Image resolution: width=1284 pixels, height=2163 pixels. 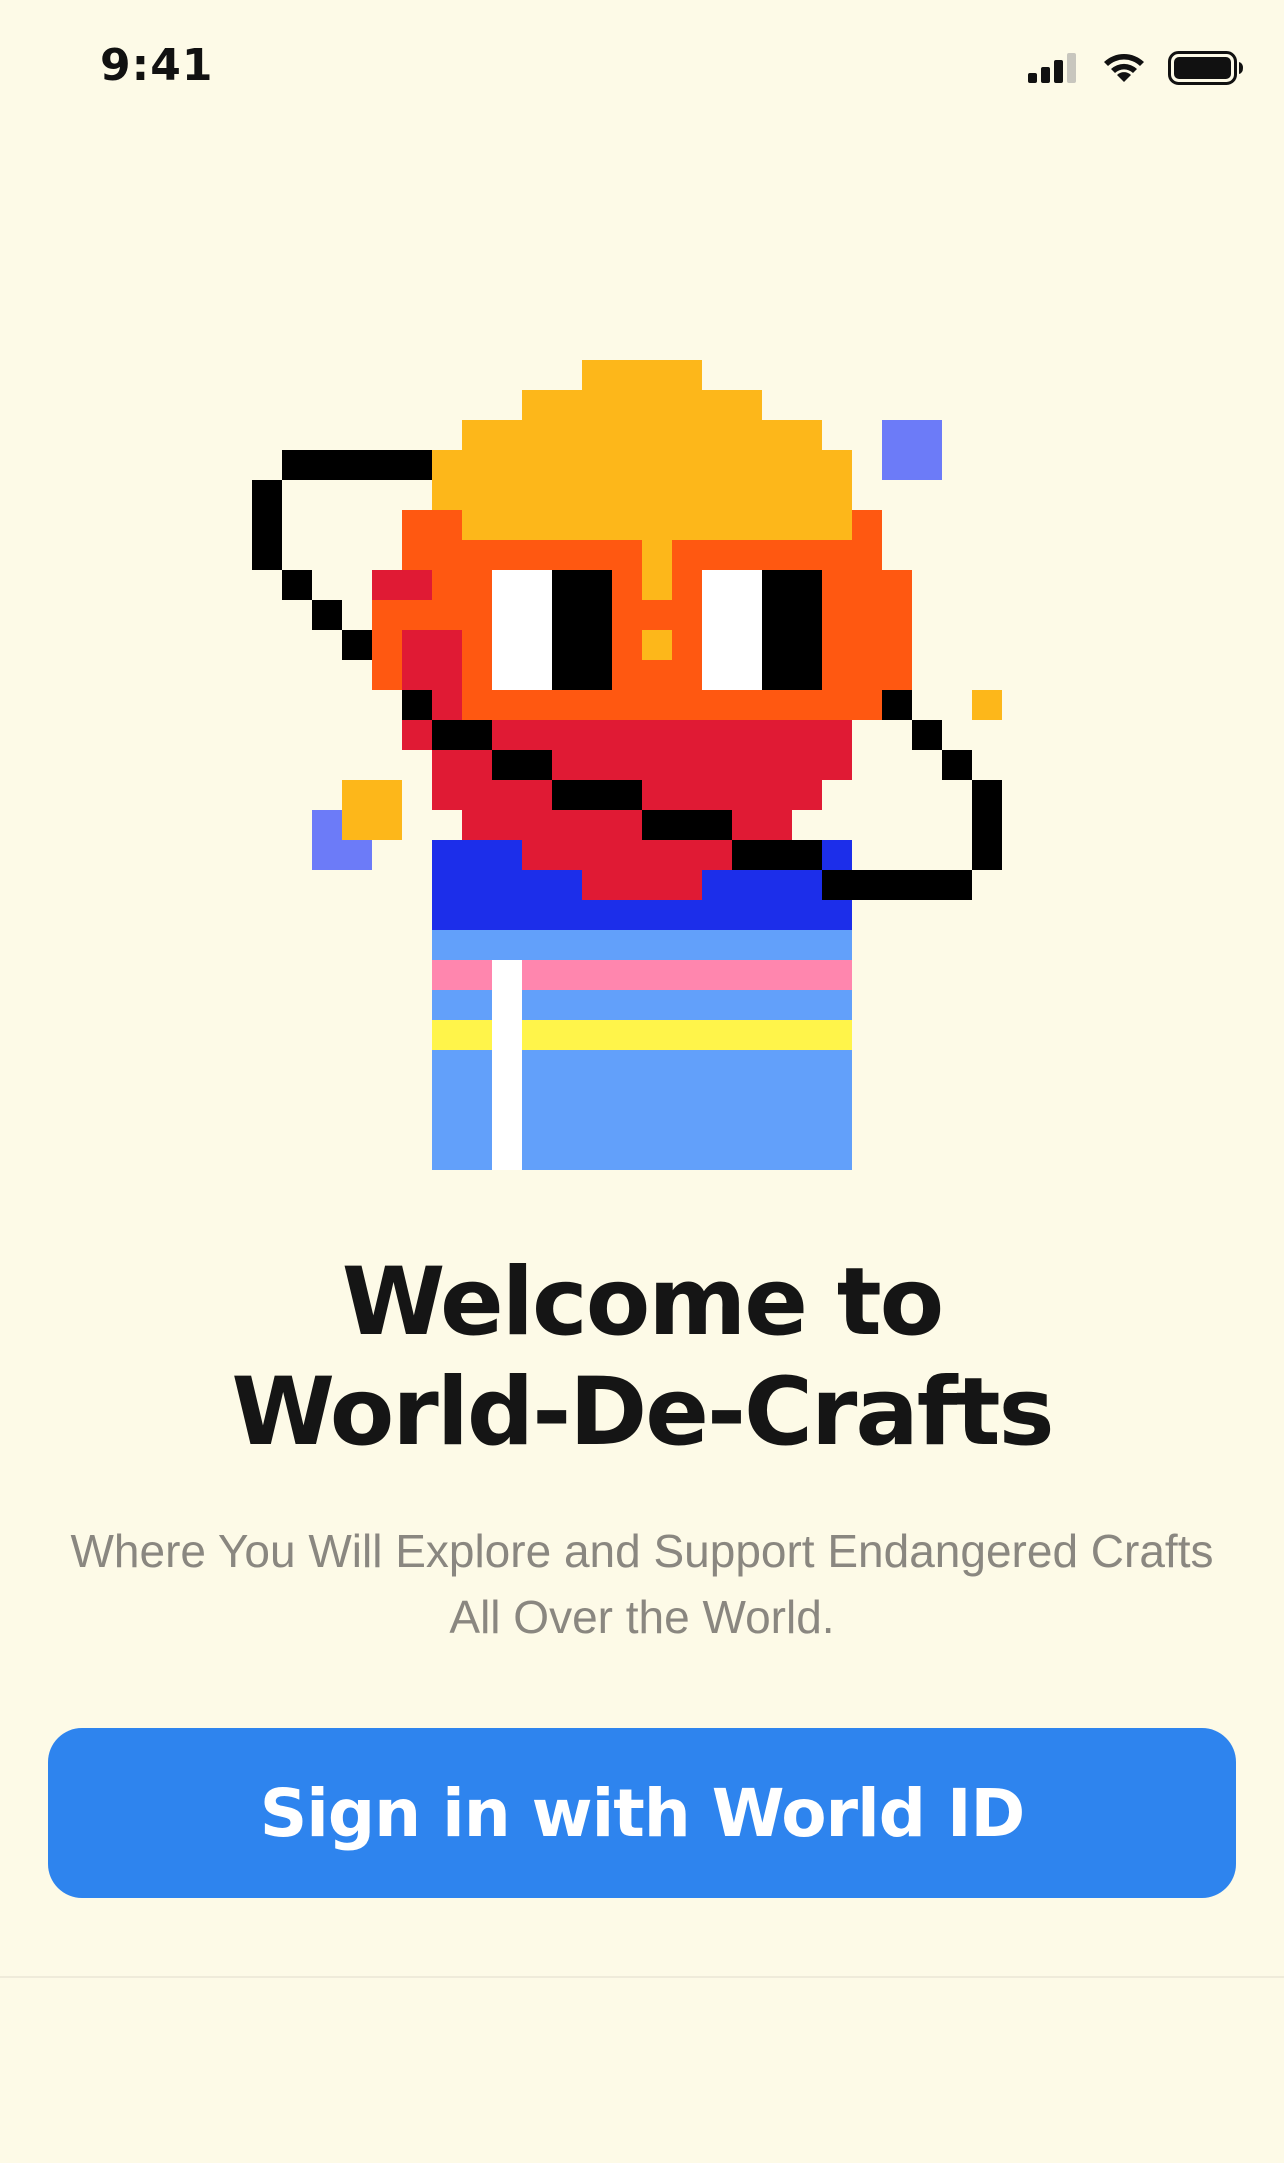 What do you see at coordinates (157, 65) in the screenshot?
I see `status-time: 9:41` at bounding box center [157, 65].